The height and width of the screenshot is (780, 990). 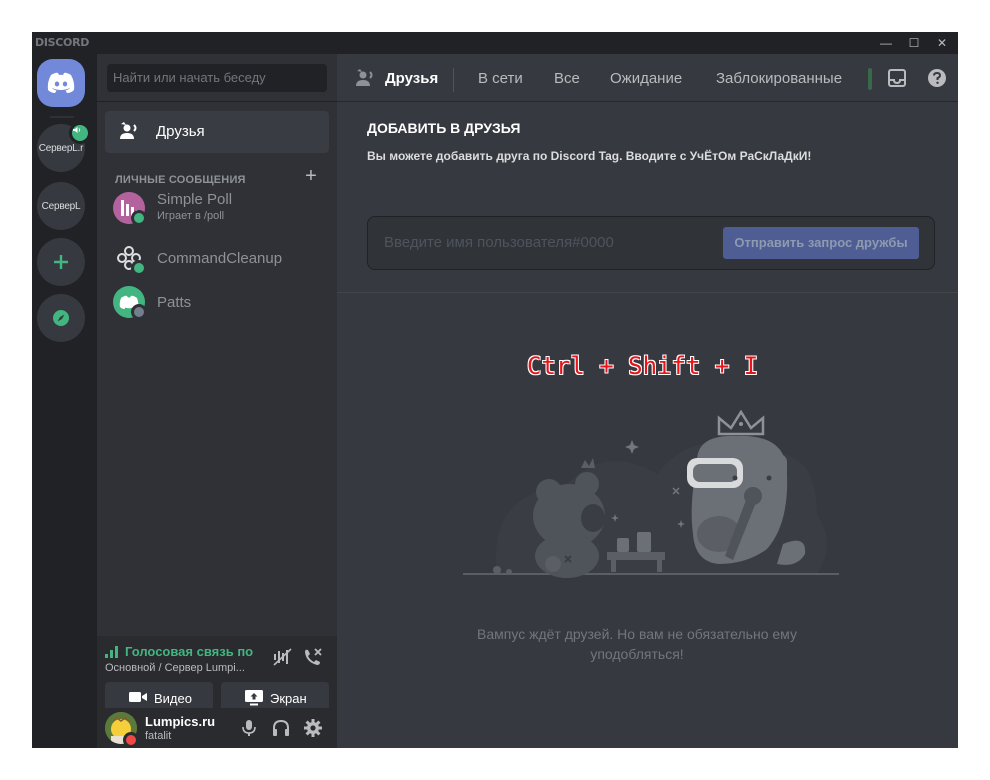 I want to click on sidebar-header: Найти или начать беседу, so click(x=217, y=78).